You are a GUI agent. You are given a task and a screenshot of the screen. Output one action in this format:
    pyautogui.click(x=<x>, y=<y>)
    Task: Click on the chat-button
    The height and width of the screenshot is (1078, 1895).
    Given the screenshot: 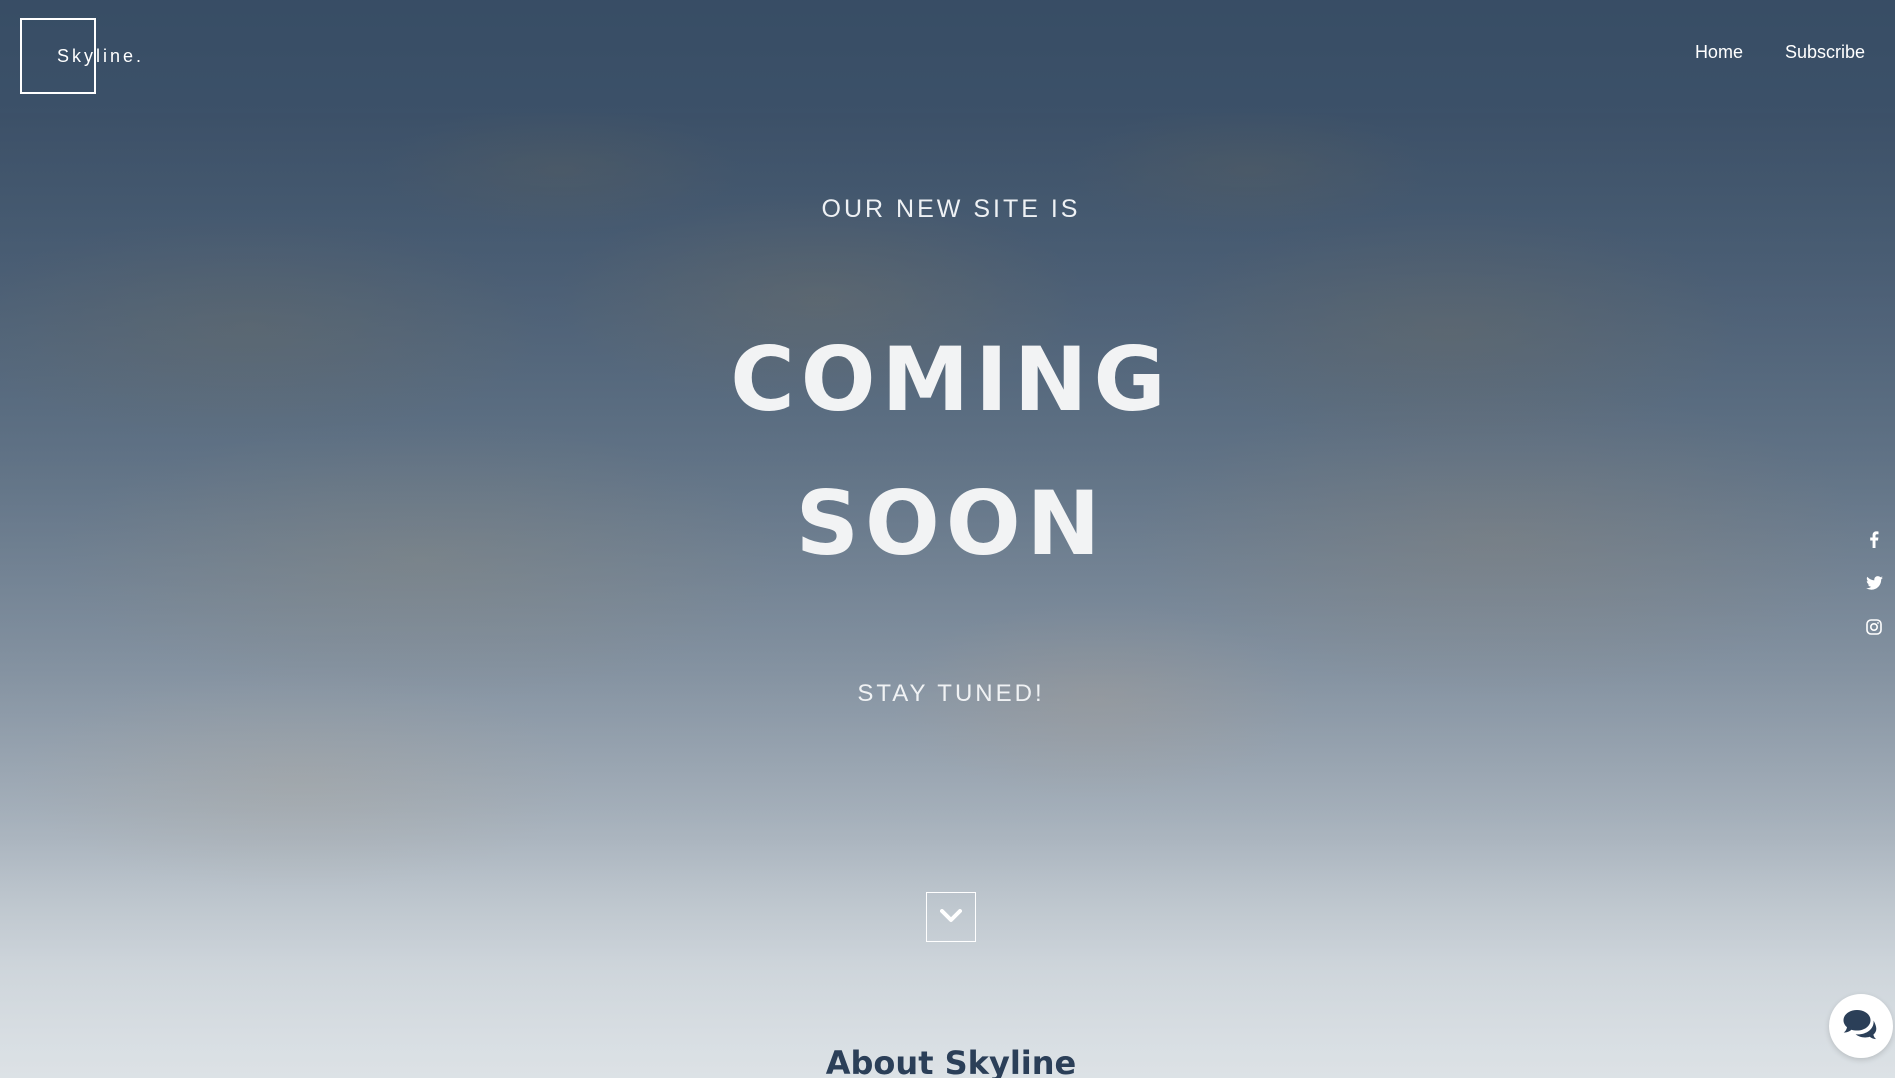 What is the action you would take?
    pyautogui.click(x=1861, y=1026)
    